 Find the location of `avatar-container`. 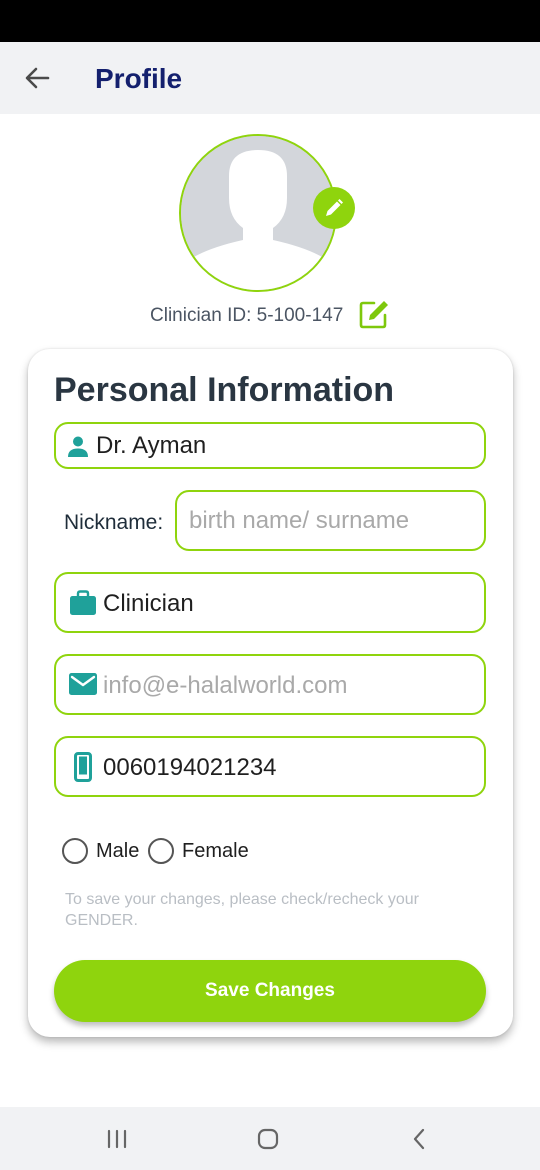

avatar-container is located at coordinates (267, 213).